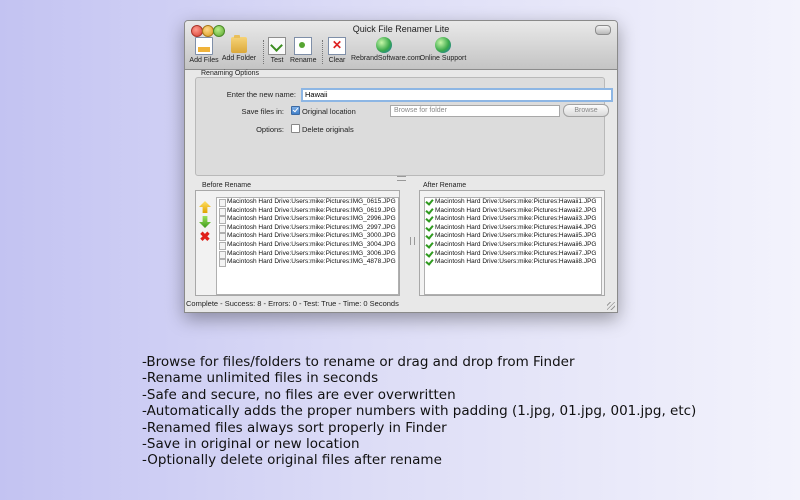 The image size is (800, 500). I want to click on after-rename-title: After Rename, so click(445, 185).